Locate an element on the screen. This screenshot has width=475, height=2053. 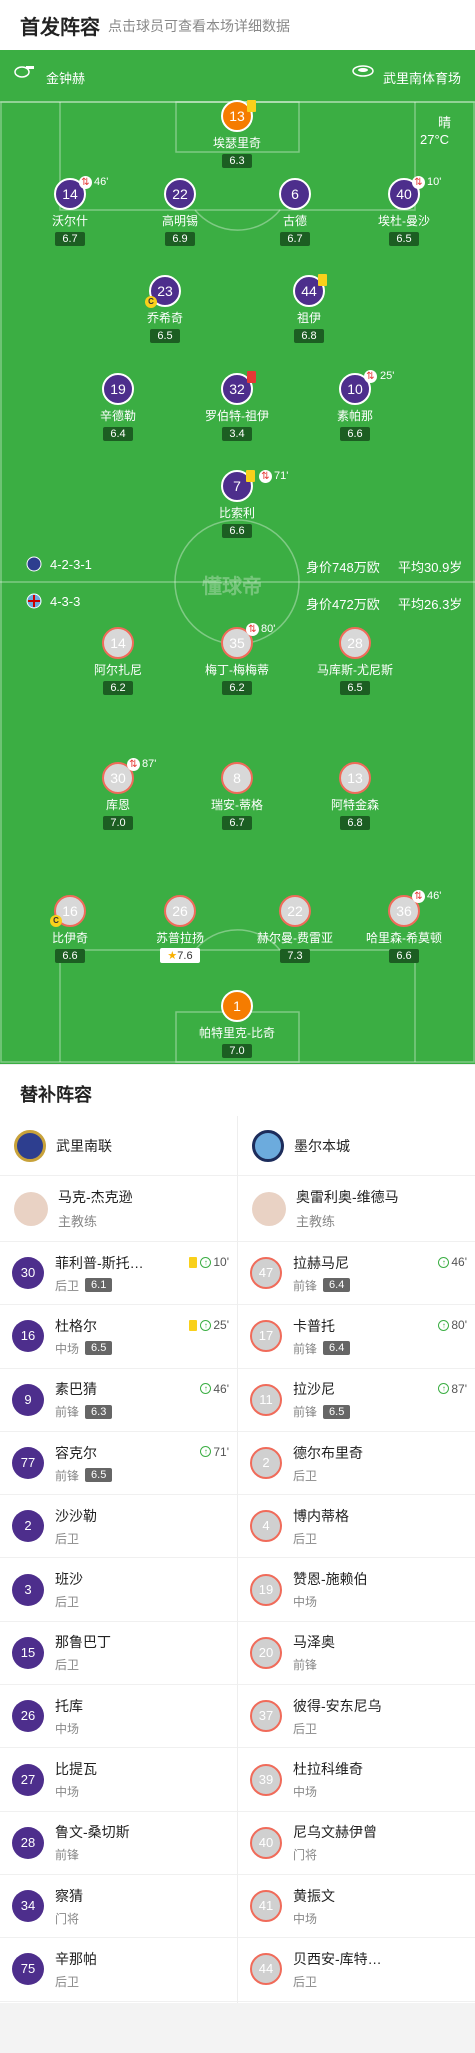
player-home: 23 乔希奇 6.5 is located at coordinates (165, 309).